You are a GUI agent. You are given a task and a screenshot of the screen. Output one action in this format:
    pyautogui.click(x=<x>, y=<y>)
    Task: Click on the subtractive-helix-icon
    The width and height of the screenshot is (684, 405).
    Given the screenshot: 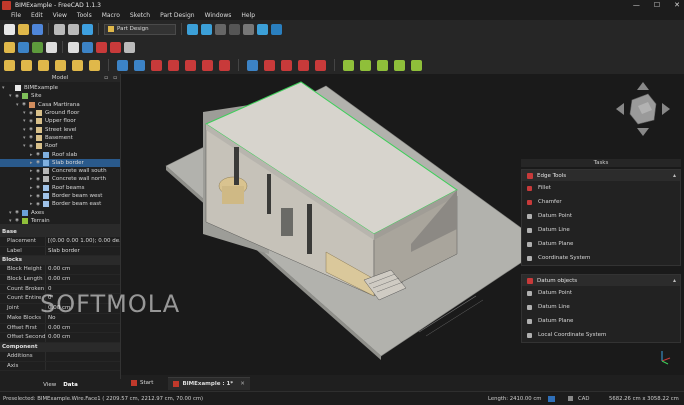 What is the action you would take?
    pyautogui.click(x=207, y=65)
    